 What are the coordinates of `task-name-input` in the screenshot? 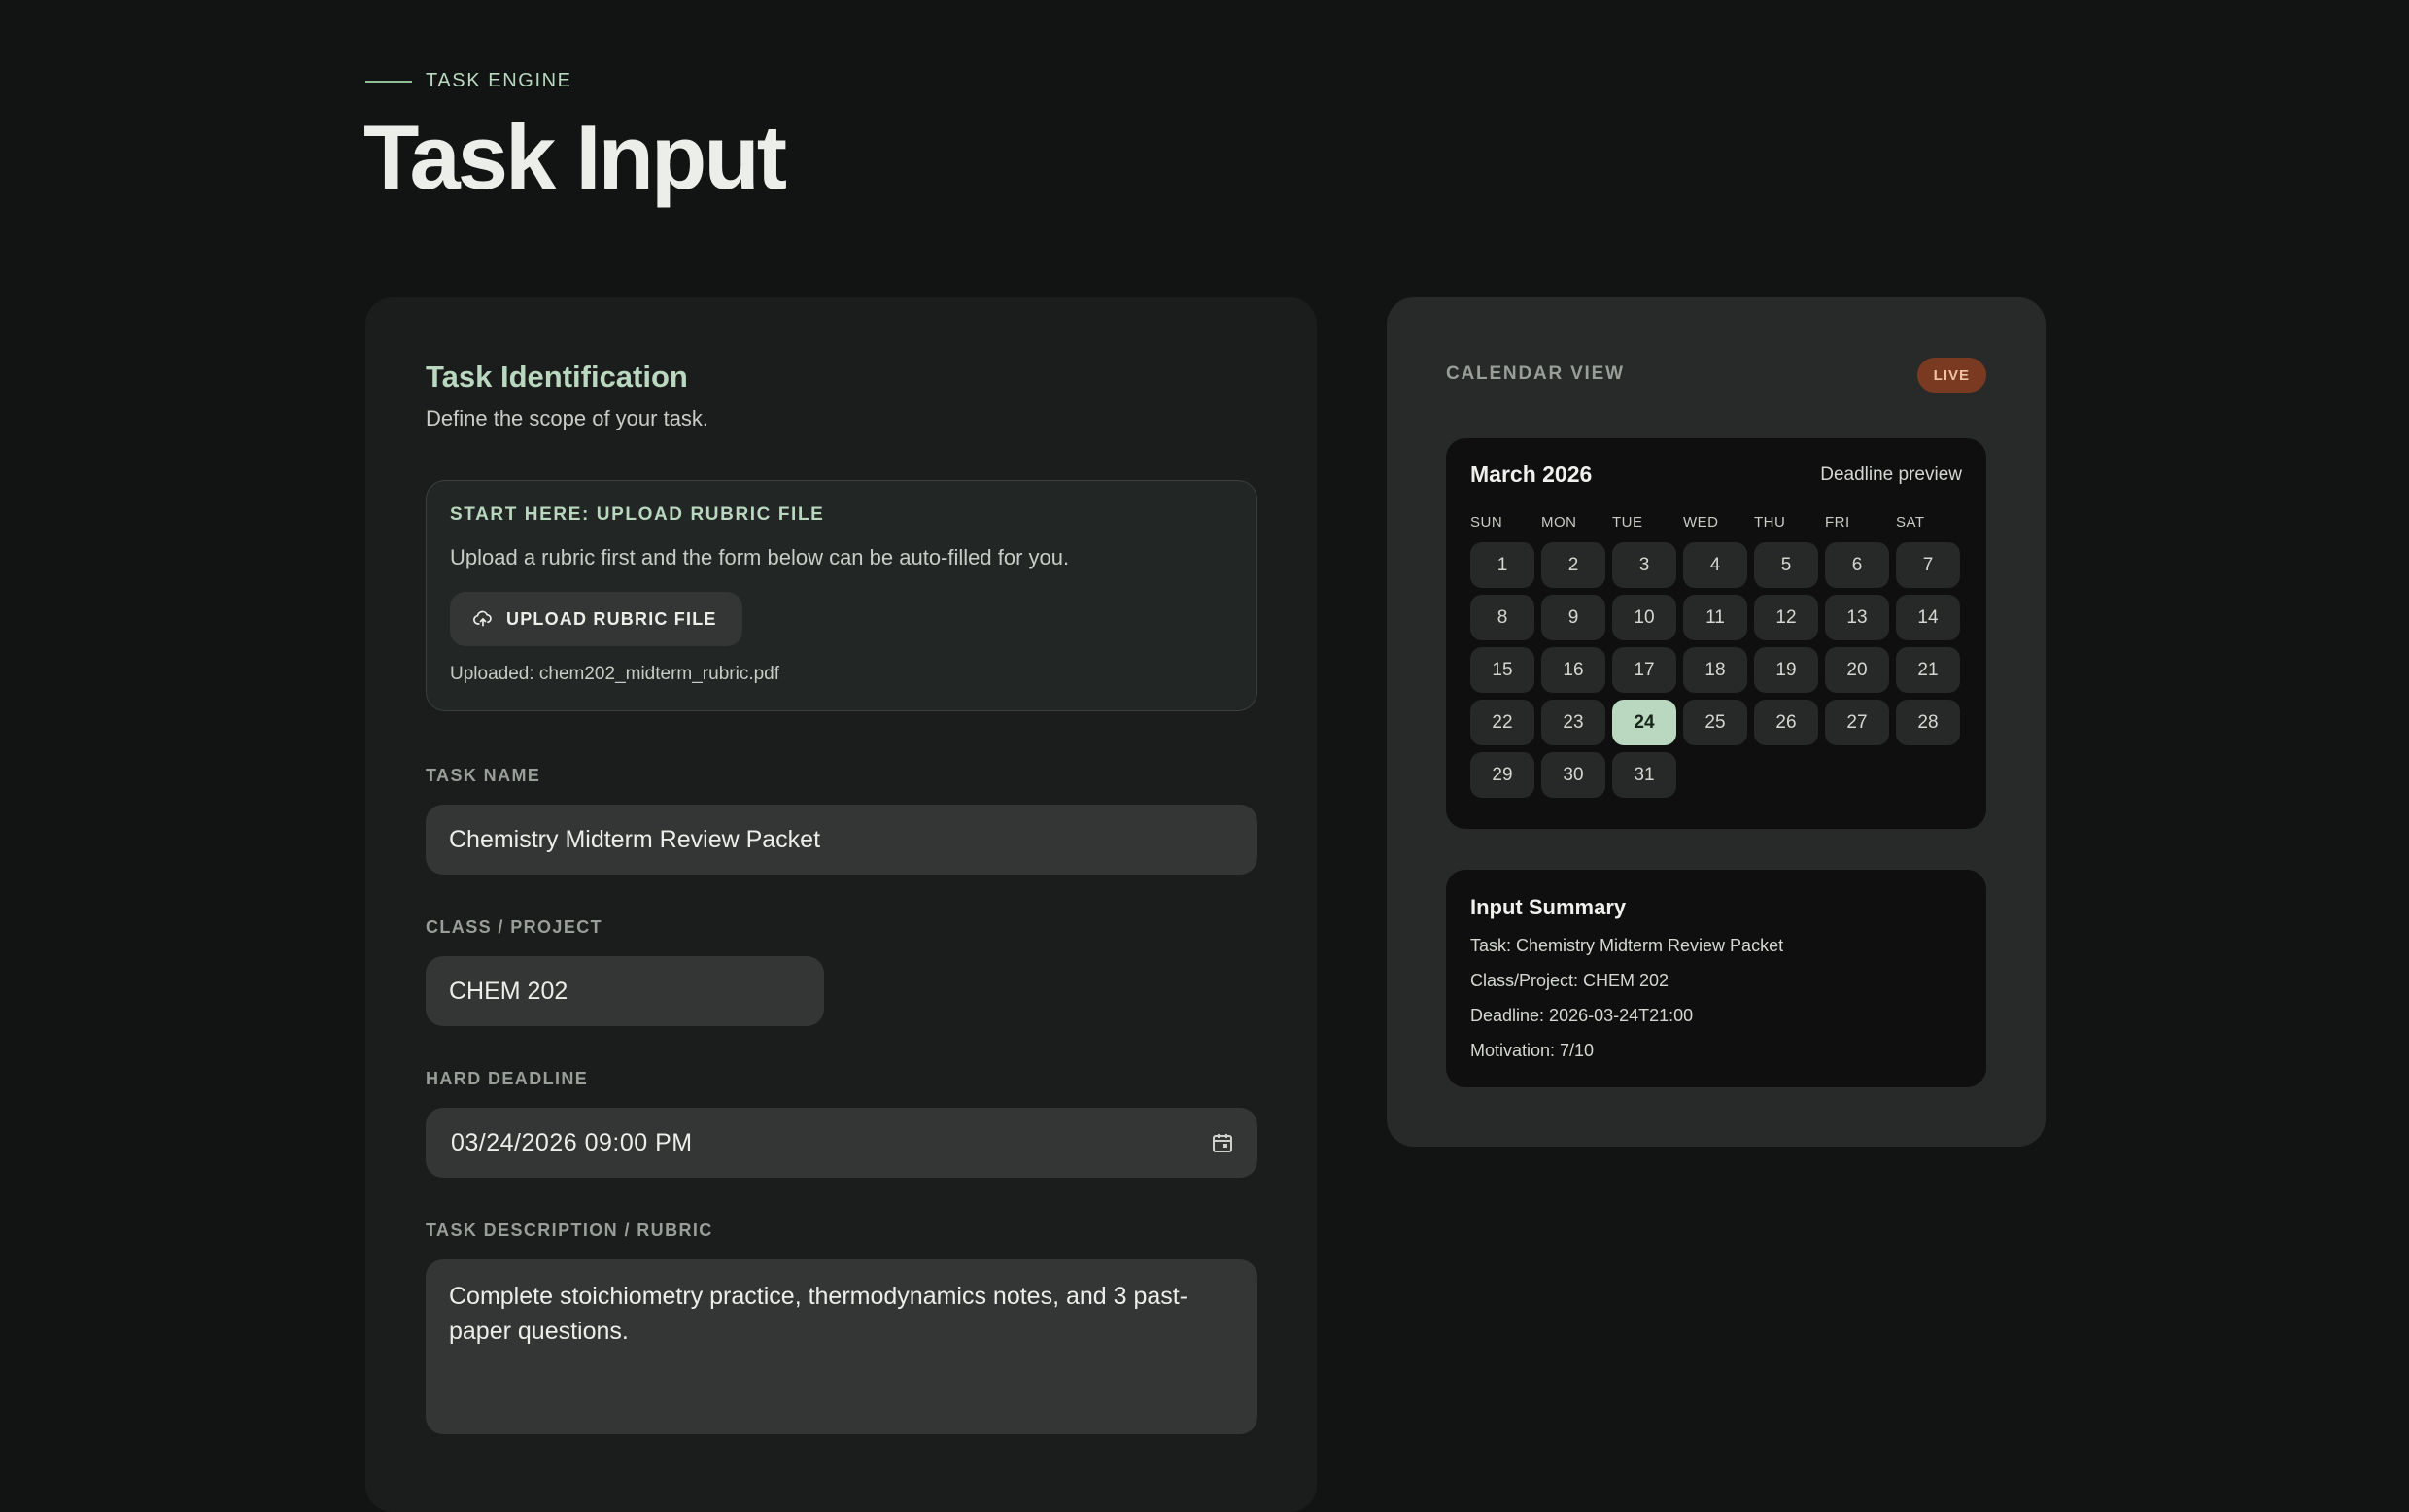 It's located at (841, 840).